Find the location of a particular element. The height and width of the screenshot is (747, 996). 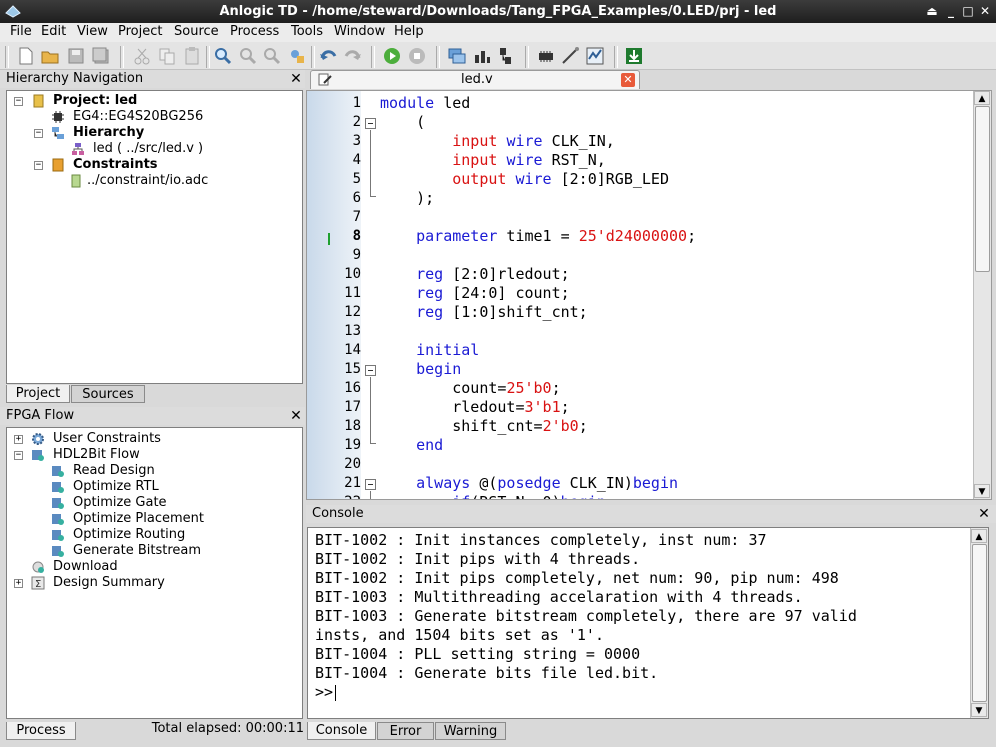

editor-tab-led-v: led.v ✕ is located at coordinates (475, 79).